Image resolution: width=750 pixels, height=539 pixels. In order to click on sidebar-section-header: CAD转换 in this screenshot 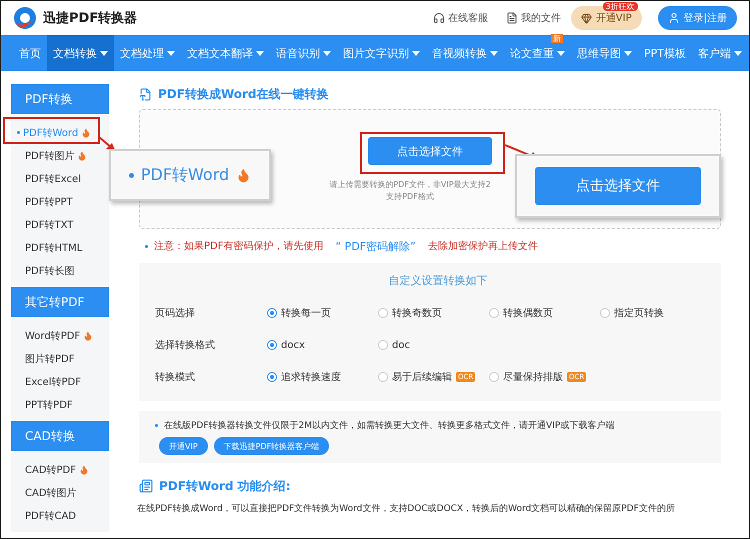, I will do `click(60, 436)`.